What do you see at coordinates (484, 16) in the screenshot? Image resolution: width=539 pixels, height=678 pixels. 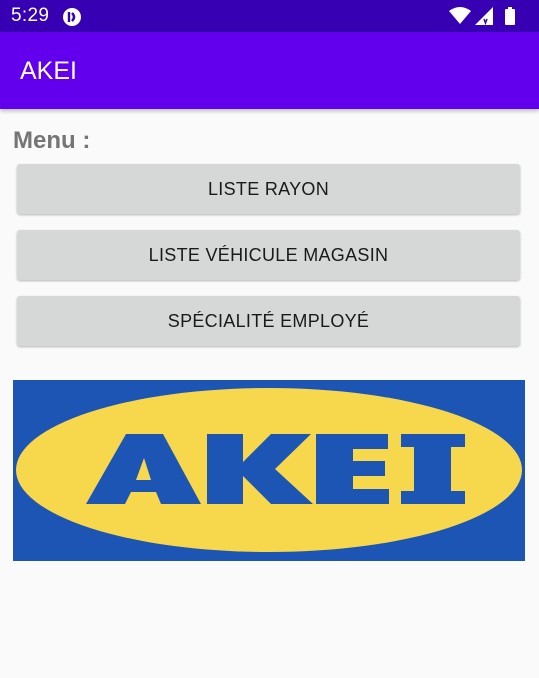 I see `signal-icon` at bounding box center [484, 16].